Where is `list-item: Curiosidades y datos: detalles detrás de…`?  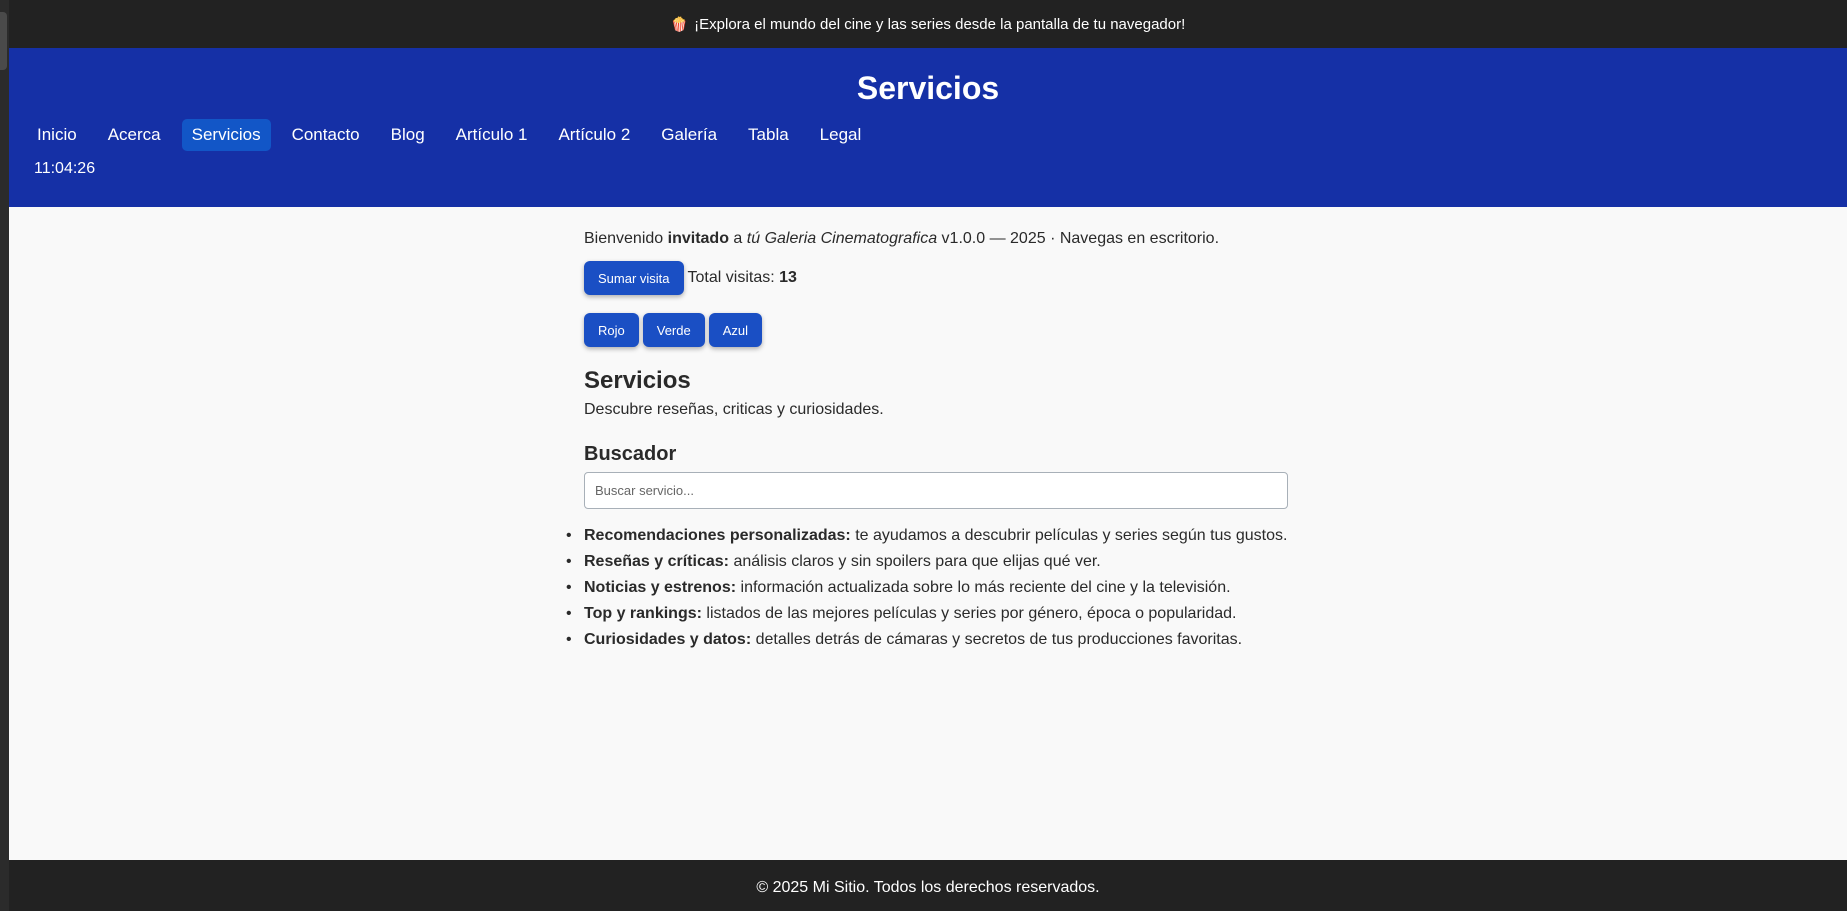
list-item: Curiosidades y datos: detalles detrás de… is located at coordinates (931, 640).